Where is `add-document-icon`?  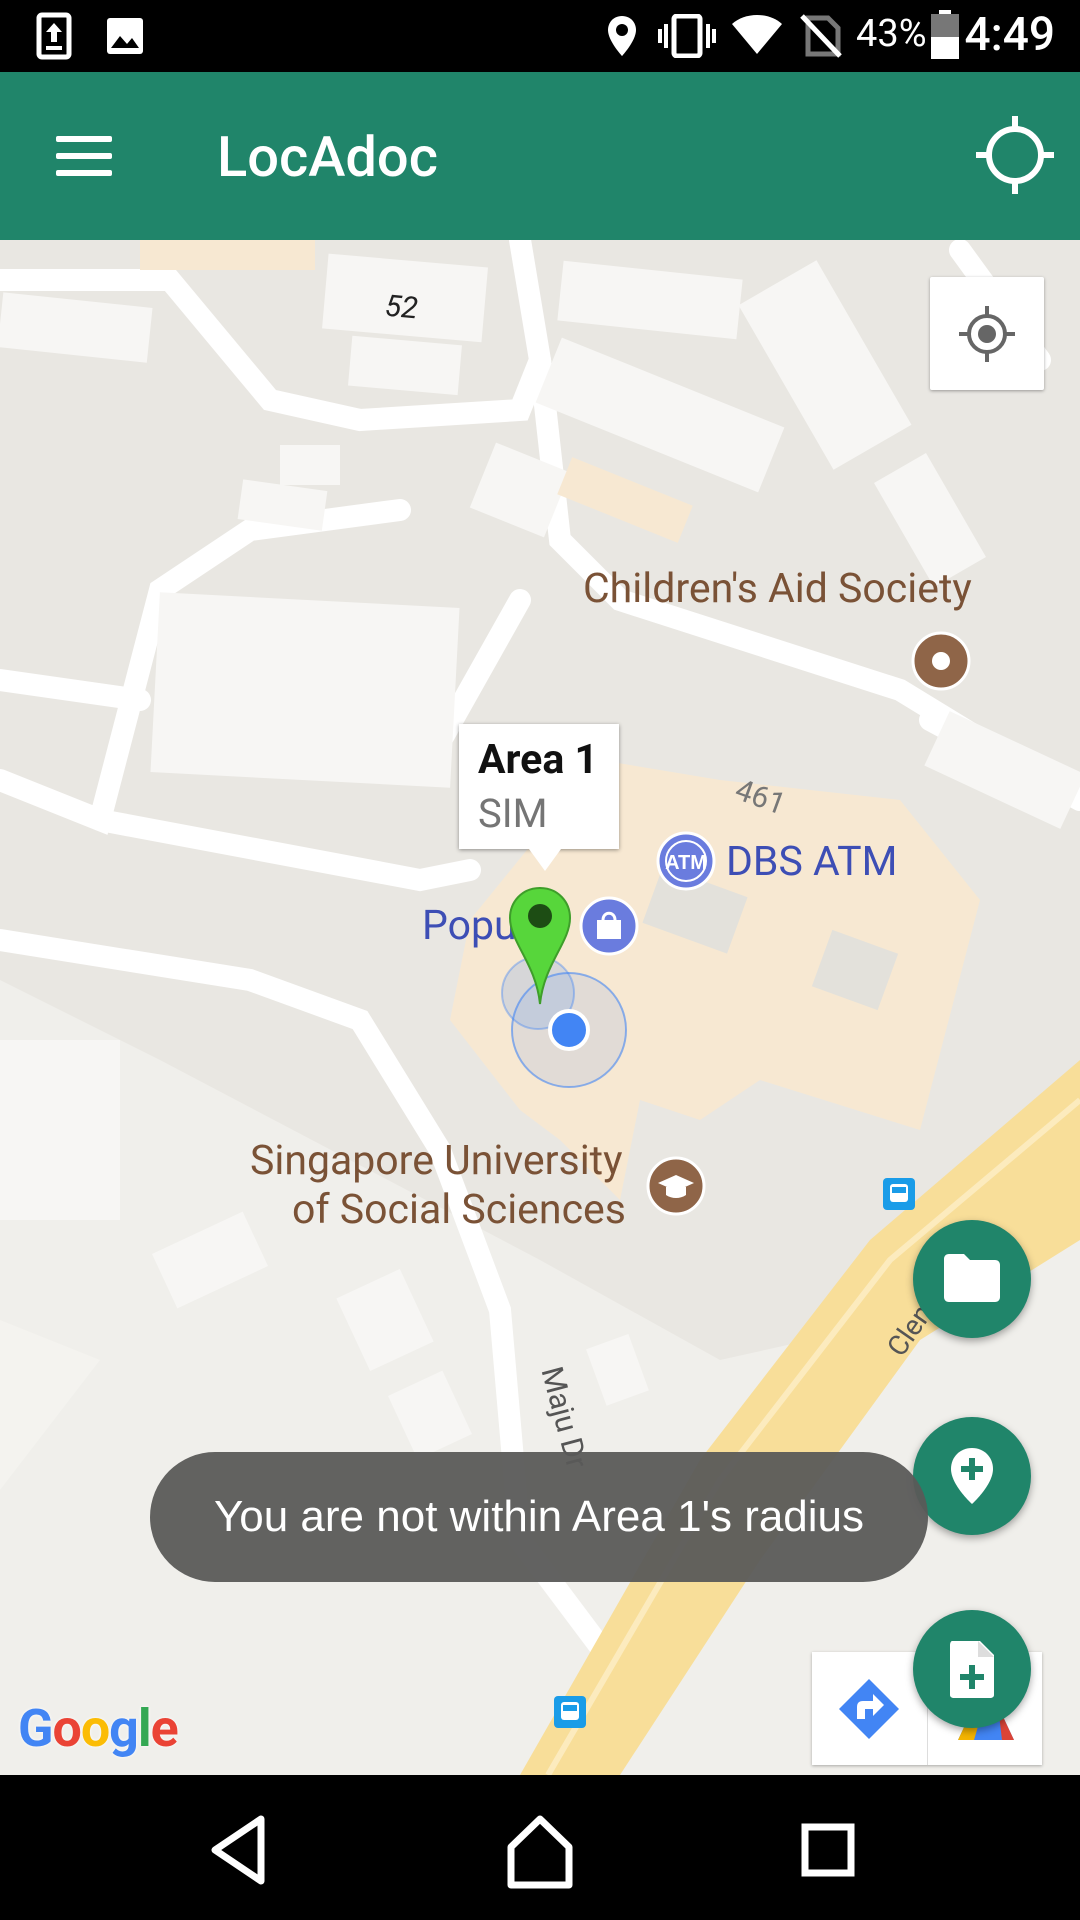
add-document-icon is located at coordinates (972, 1669).